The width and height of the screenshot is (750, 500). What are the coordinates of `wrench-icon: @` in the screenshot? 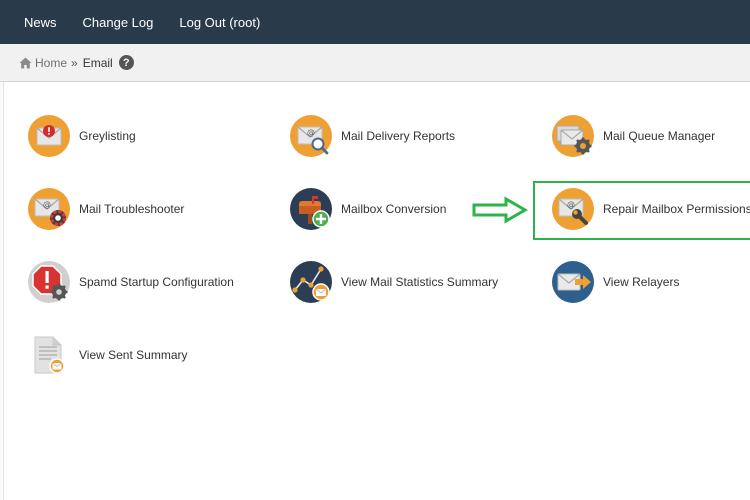 It's located at (573, 209).